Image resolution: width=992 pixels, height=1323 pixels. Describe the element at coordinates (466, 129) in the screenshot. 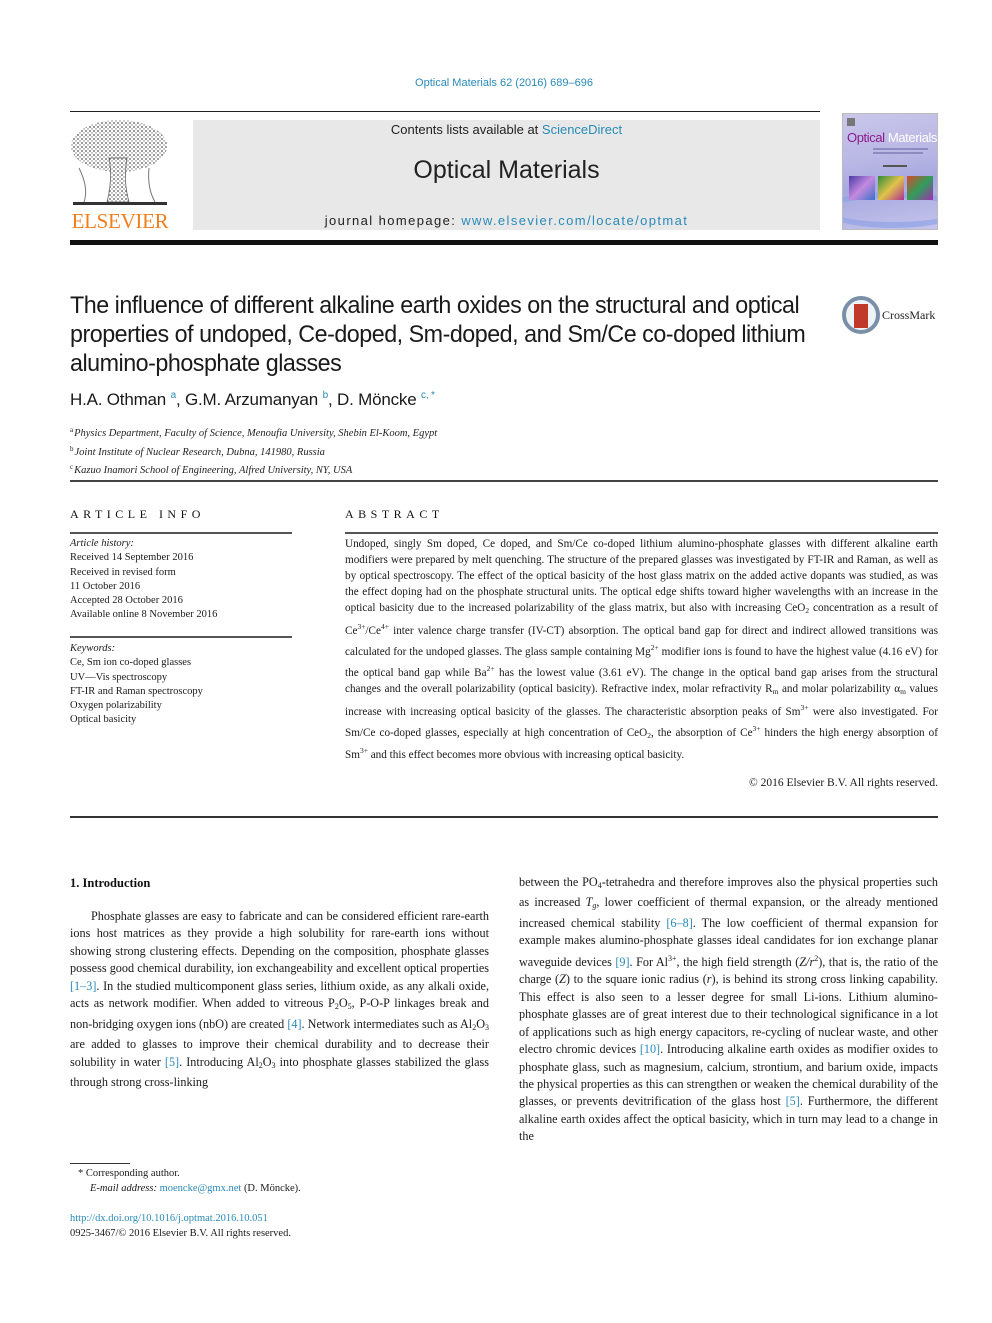

I see `contents-prefix: Contents lists available at` at that location.